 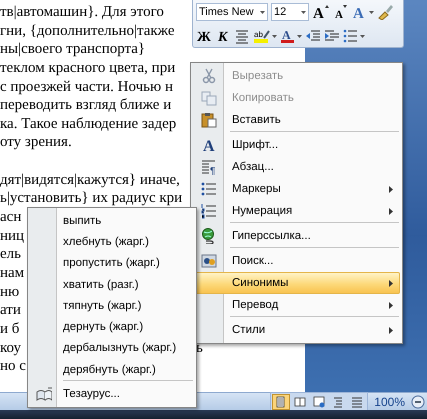 I want to click on document-text: ниц, so click(x=12, y=236).